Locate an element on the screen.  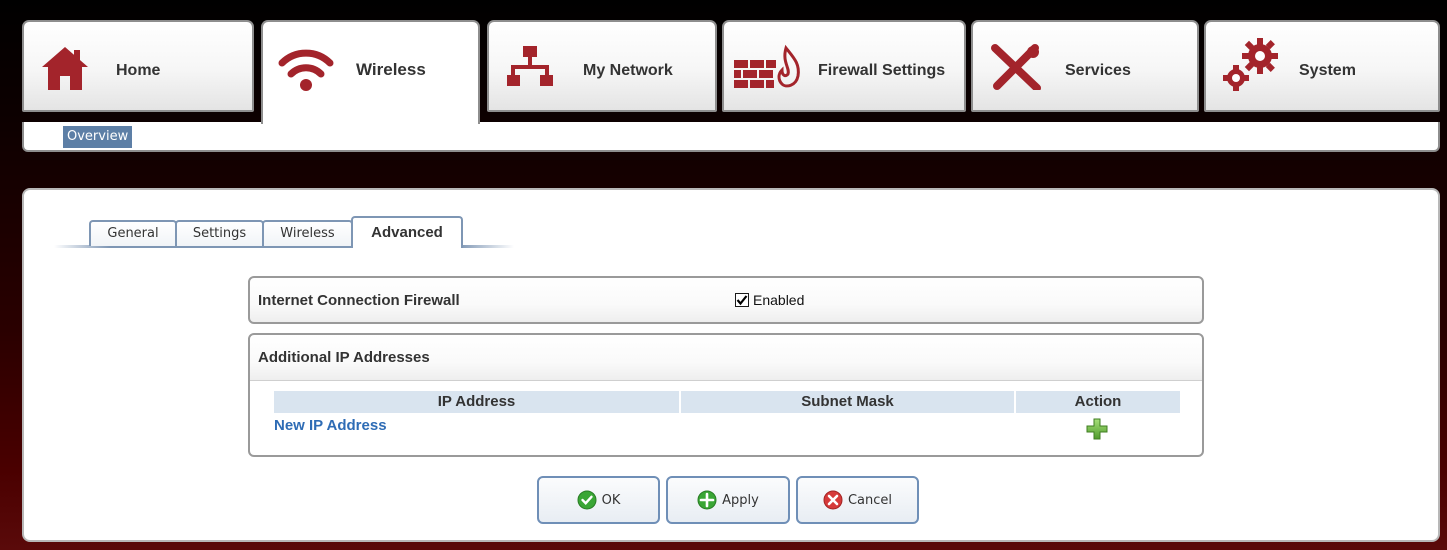
cancel-label: Cancel is located at coordinates (870, 500).